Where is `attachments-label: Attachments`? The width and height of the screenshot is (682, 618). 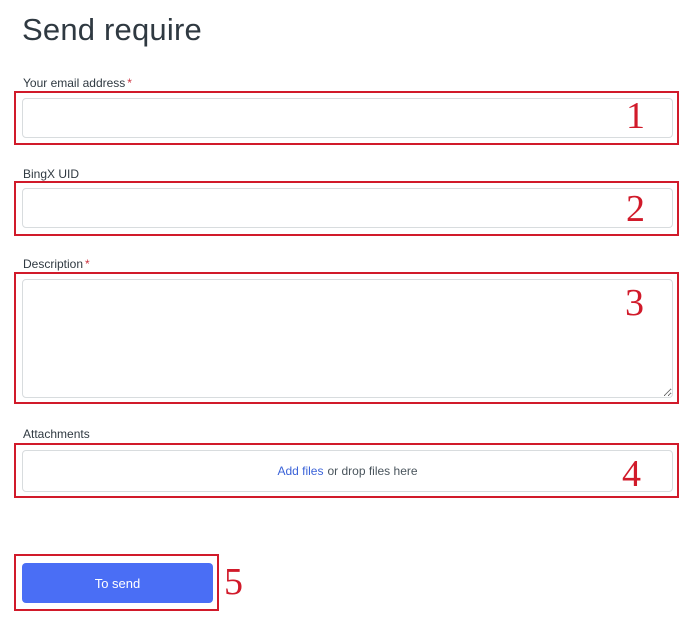
attachments-label: Attachments is located at coordinates (56, 434).